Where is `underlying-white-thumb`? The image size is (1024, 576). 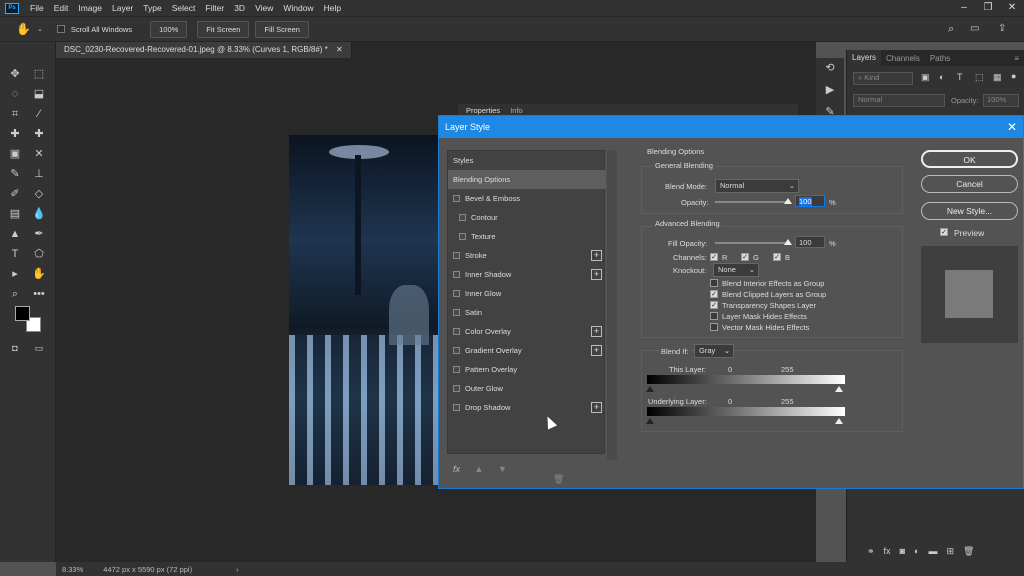
underlying-white-thumb is located at coordinates (839, 421).